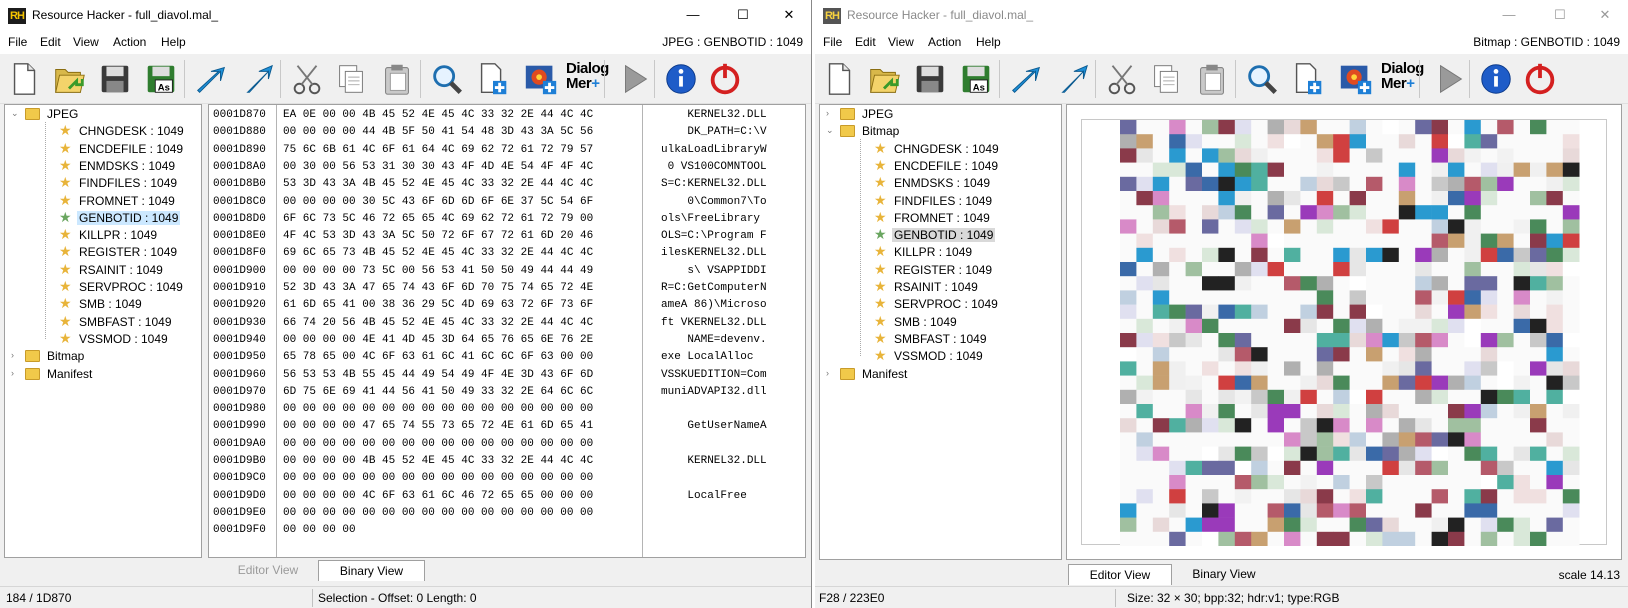 The width and height of the screenshot is (1628, 608). I want to click on tree-node-bitmap: › Bitmap, so click(101, 356).